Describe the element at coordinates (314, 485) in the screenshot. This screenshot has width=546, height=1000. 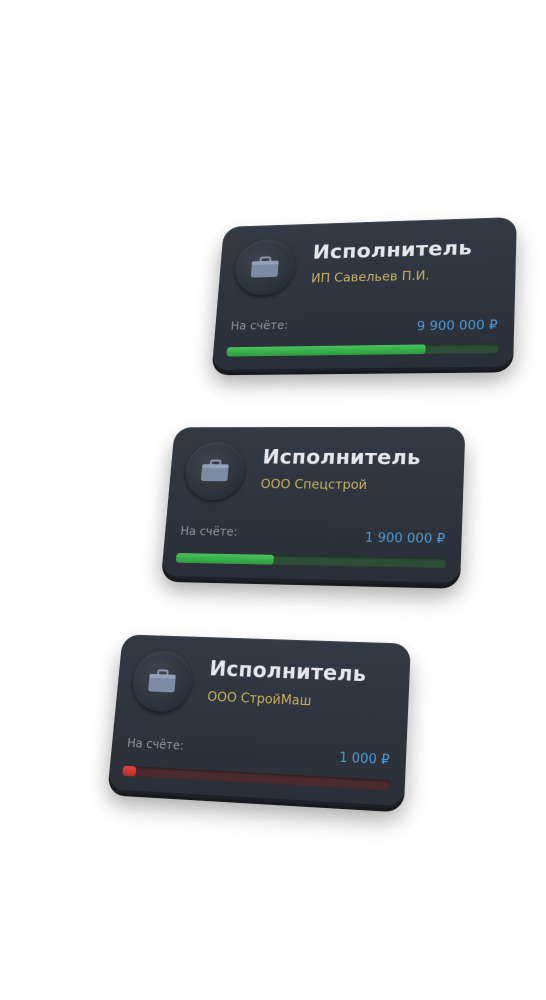
I see `company-name: ООО Спецстрой` at that location.